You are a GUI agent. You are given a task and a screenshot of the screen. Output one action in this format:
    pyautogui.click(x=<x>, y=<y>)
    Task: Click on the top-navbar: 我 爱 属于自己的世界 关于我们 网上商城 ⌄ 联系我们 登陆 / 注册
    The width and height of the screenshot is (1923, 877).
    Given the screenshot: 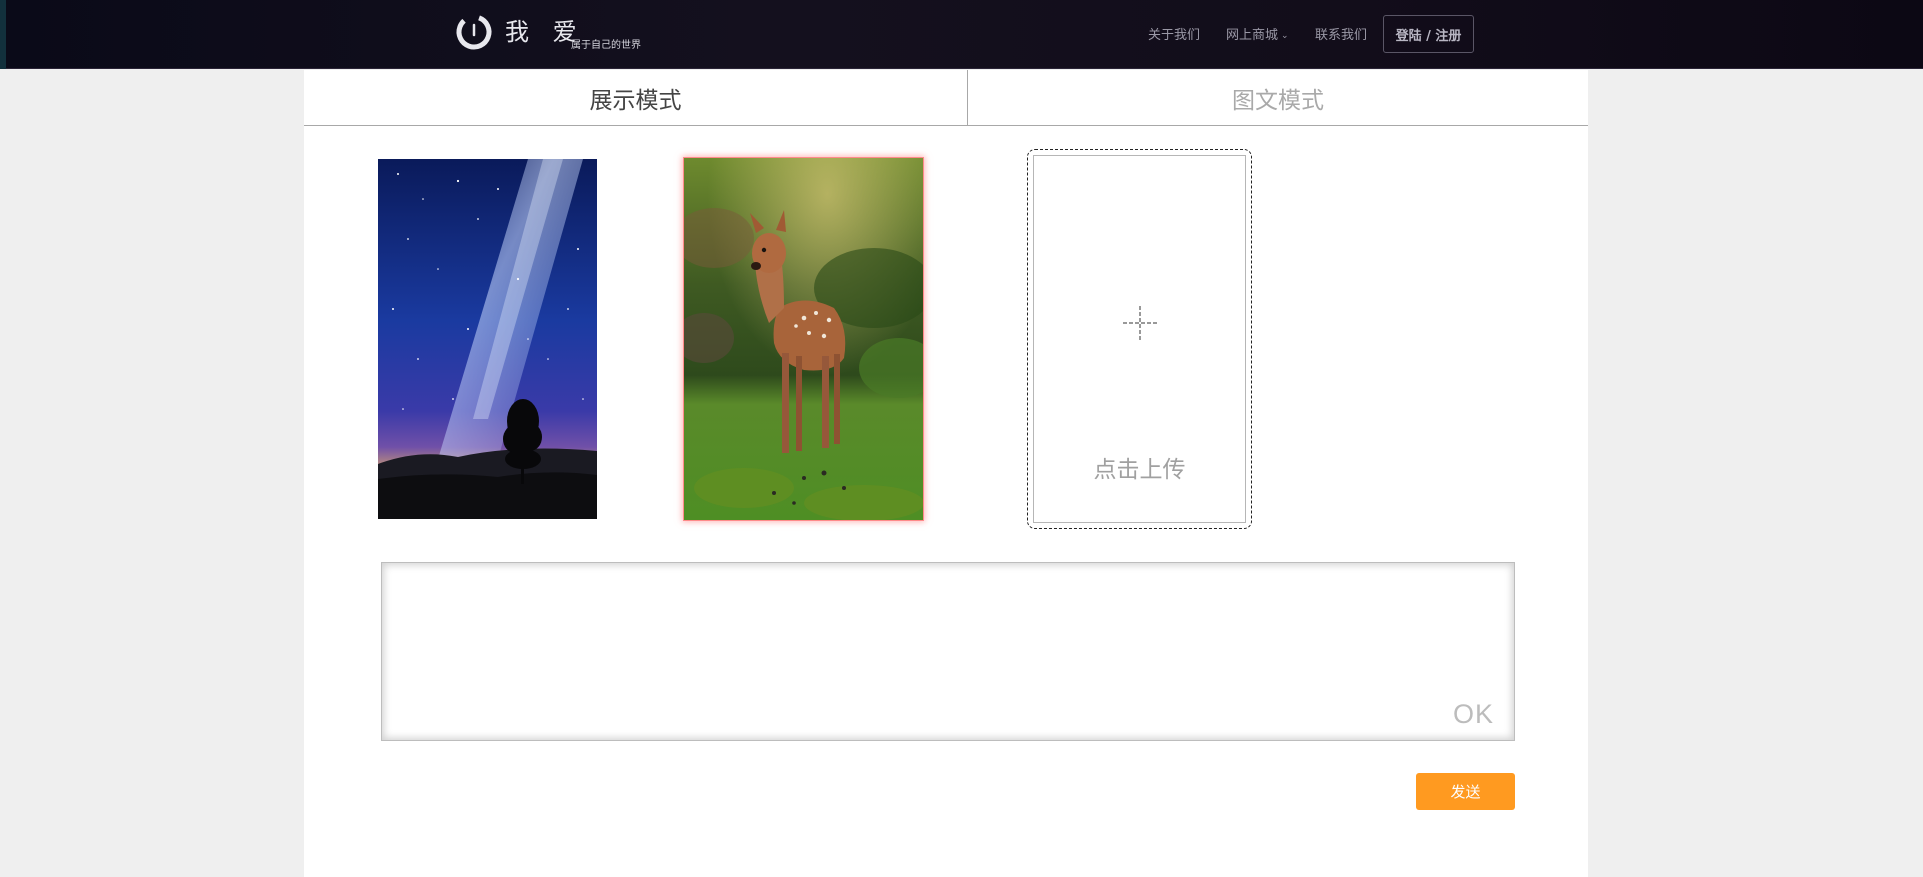 What is the action you would take?
    pyautogui.click(x=961, y=34)
    